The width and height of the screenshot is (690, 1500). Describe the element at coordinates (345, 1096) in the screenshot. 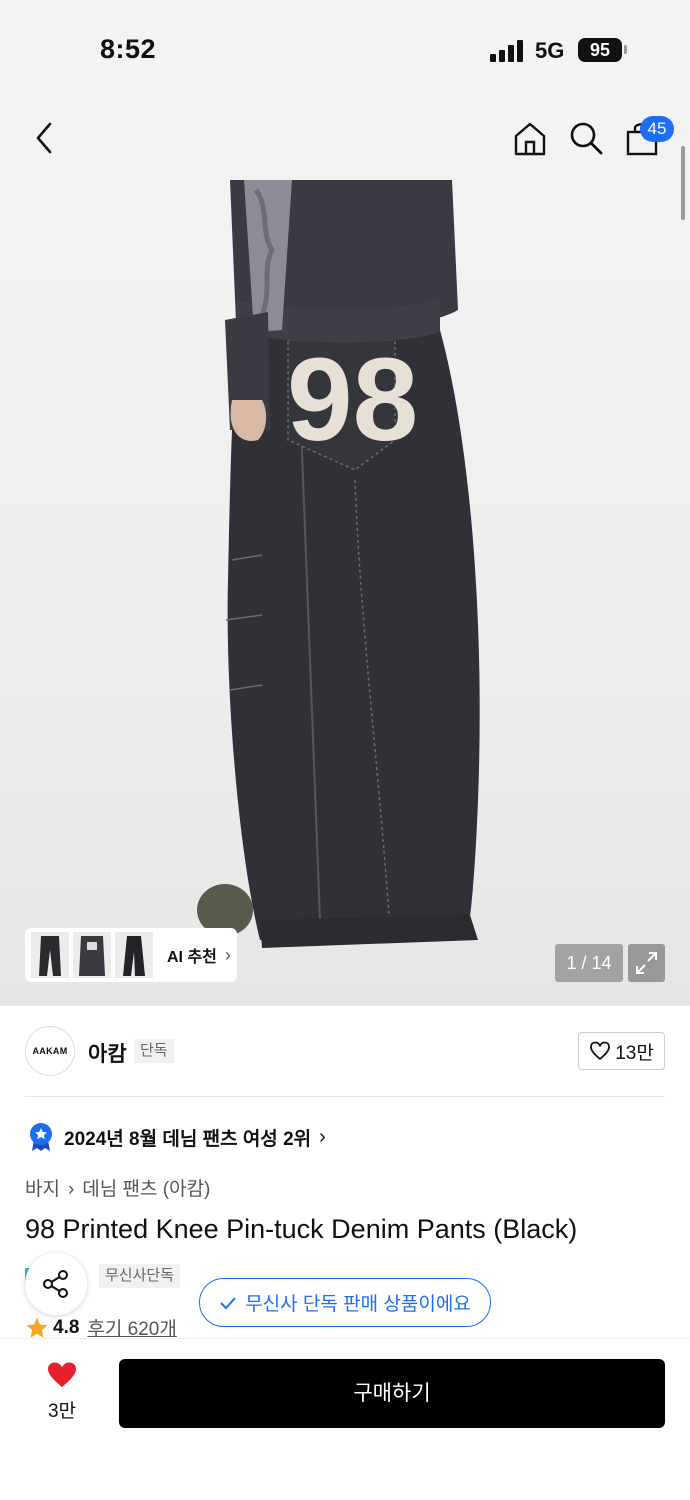

I see `divider` at that location.